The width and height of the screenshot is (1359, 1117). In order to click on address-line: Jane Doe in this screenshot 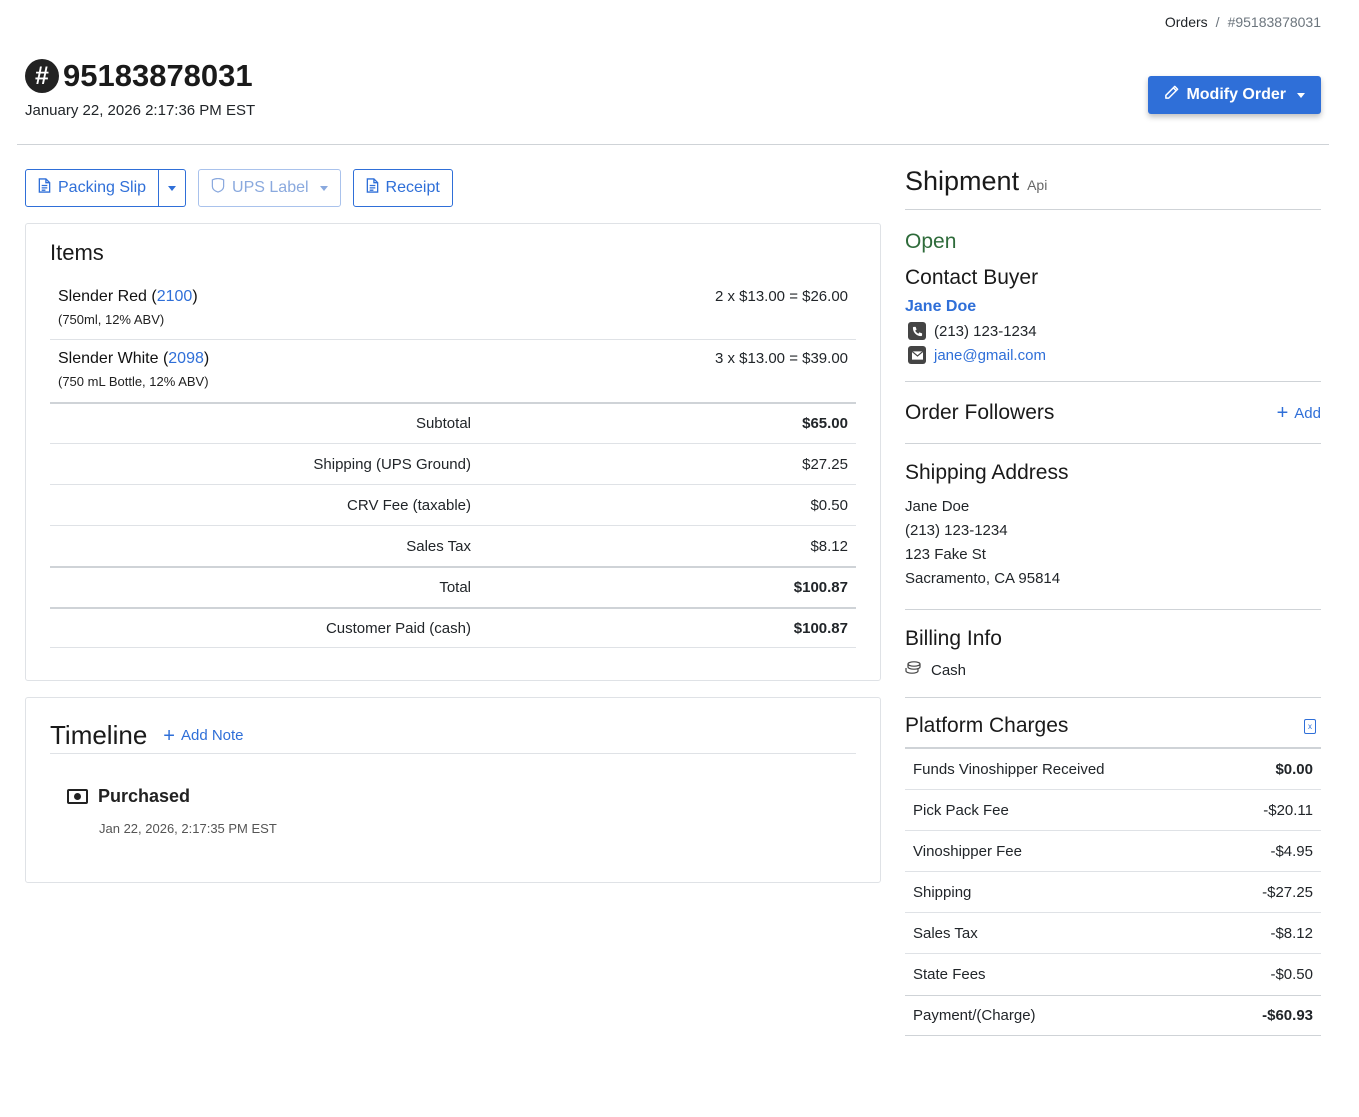, I will do `click(937, 506)`.